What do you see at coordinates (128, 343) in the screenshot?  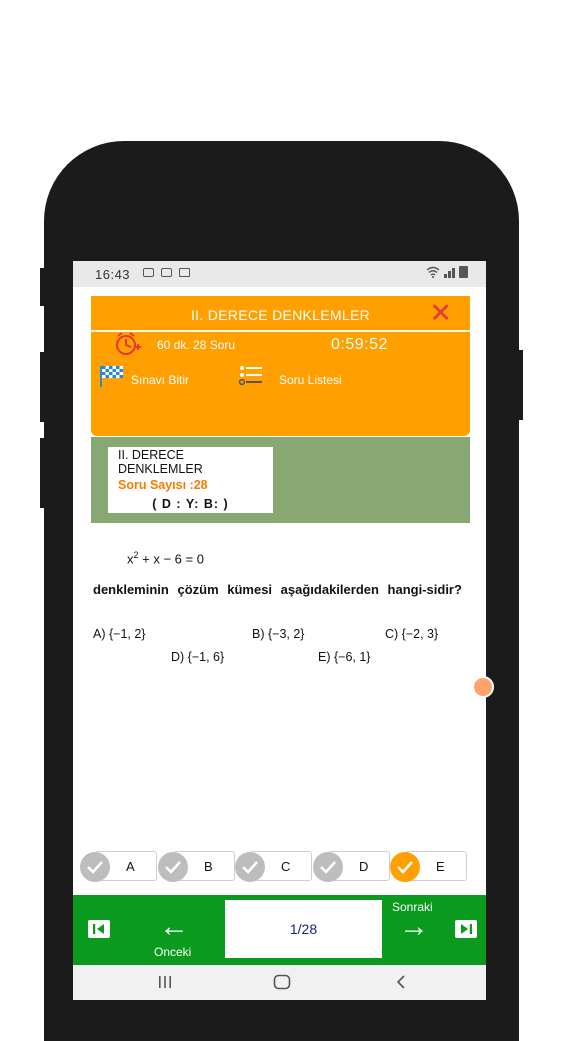 I see `timer-clock-icon` at bounding box center [128, 343].